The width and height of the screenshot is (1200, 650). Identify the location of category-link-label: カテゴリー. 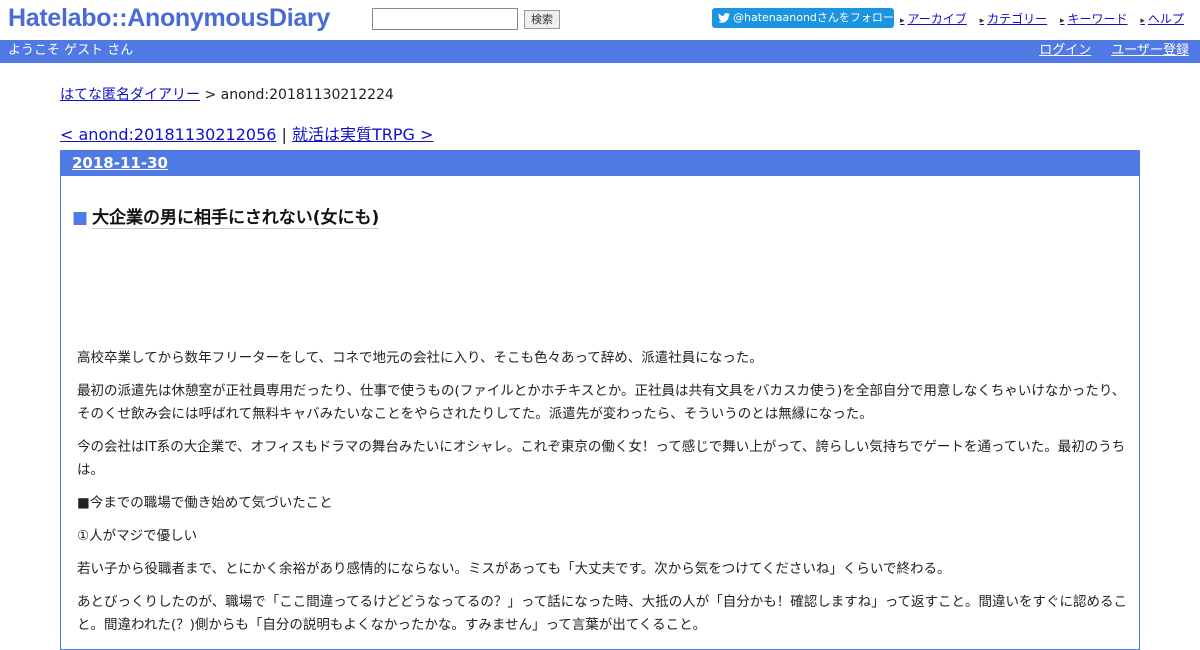
(1017, 19).